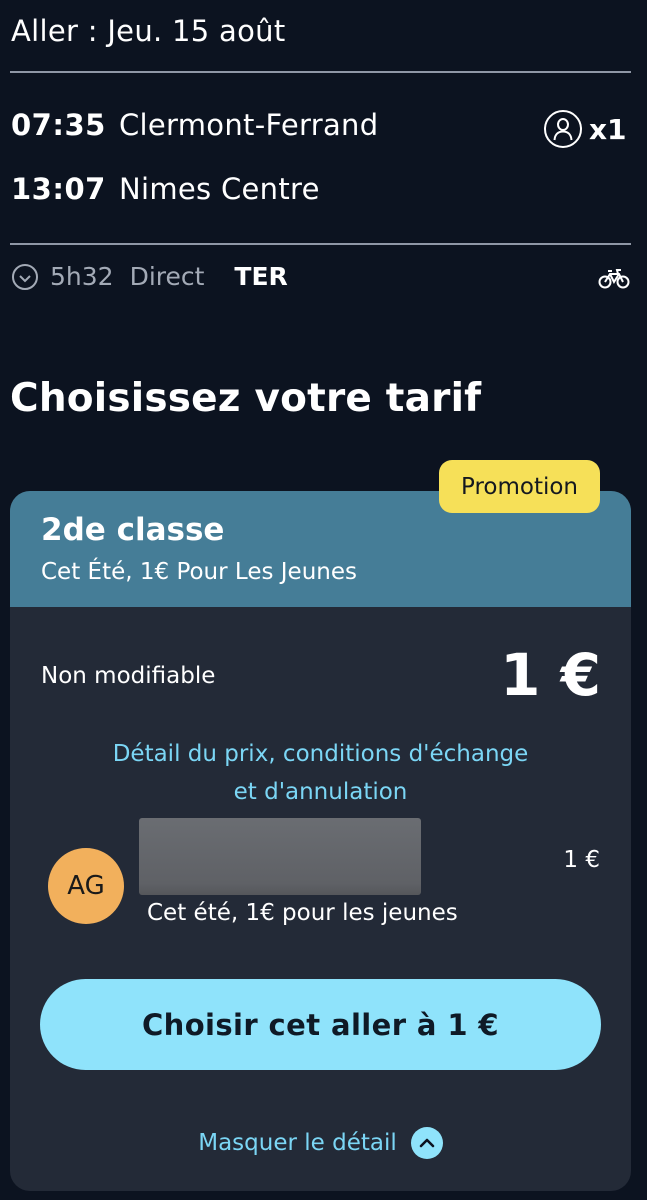 The width and height of the screenshot is (647, 1200). Describe the element at coordinates (563, 129) in the screenshot. I see `person-icon` at that location.